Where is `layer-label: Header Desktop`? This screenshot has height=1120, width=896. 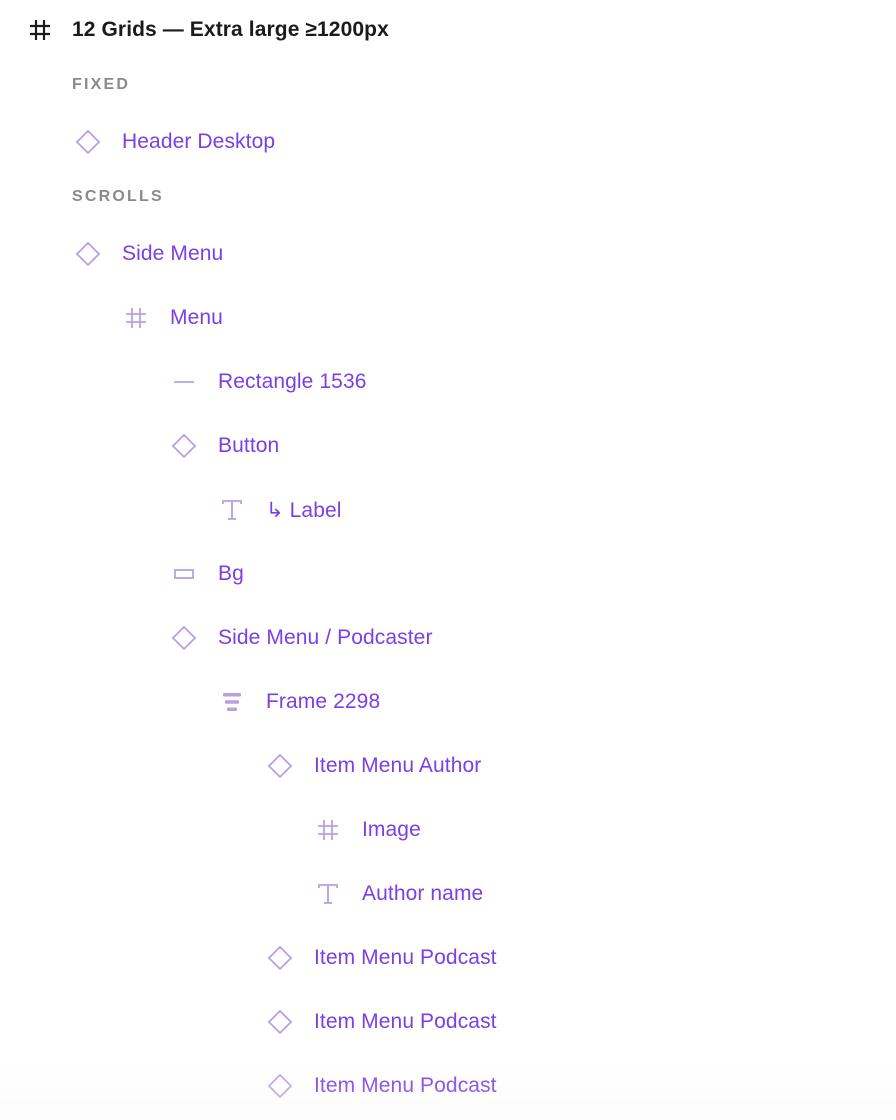
layer-label: Header Desktop is located at coordinates (199, 141).